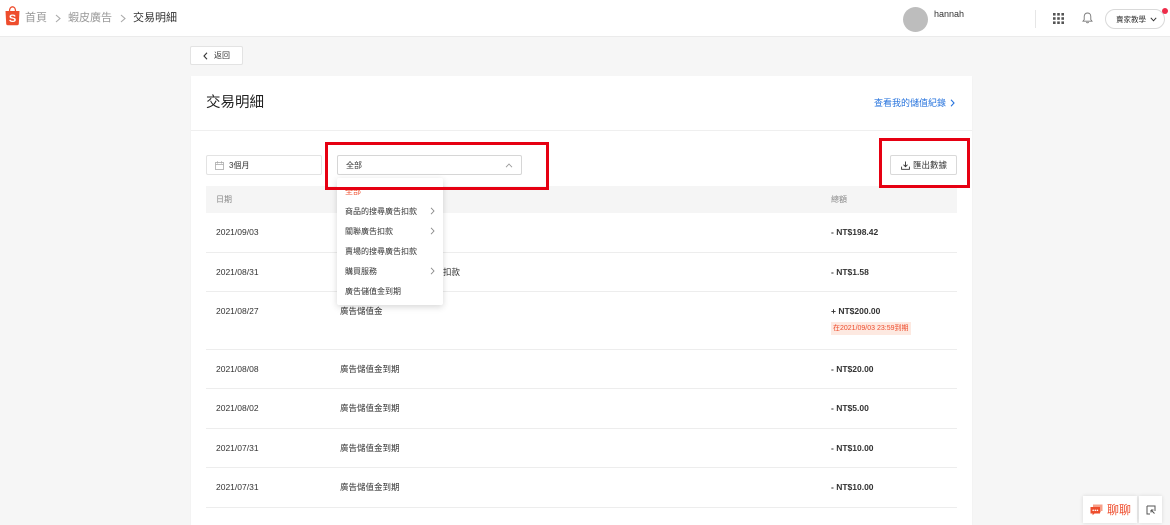 The image size is (1170, 525). I want to click on row-total: - NT$1.58, so click(850, 271).